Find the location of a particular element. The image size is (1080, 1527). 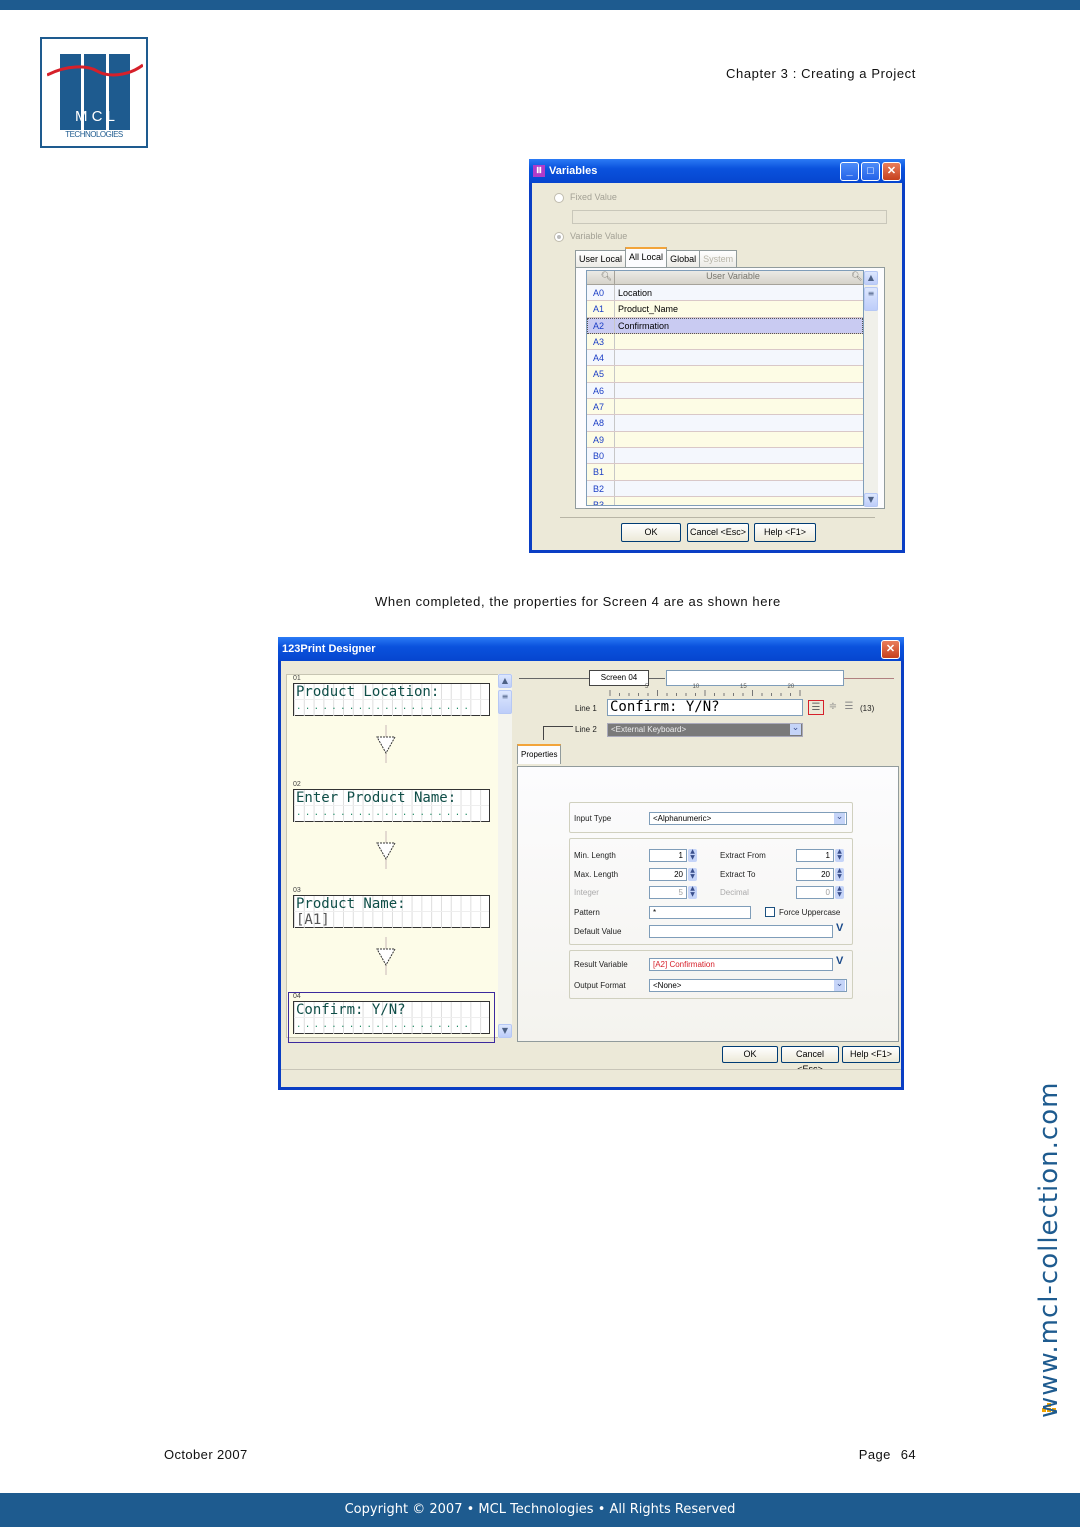

connector-line is located at coordinates (558, 726).